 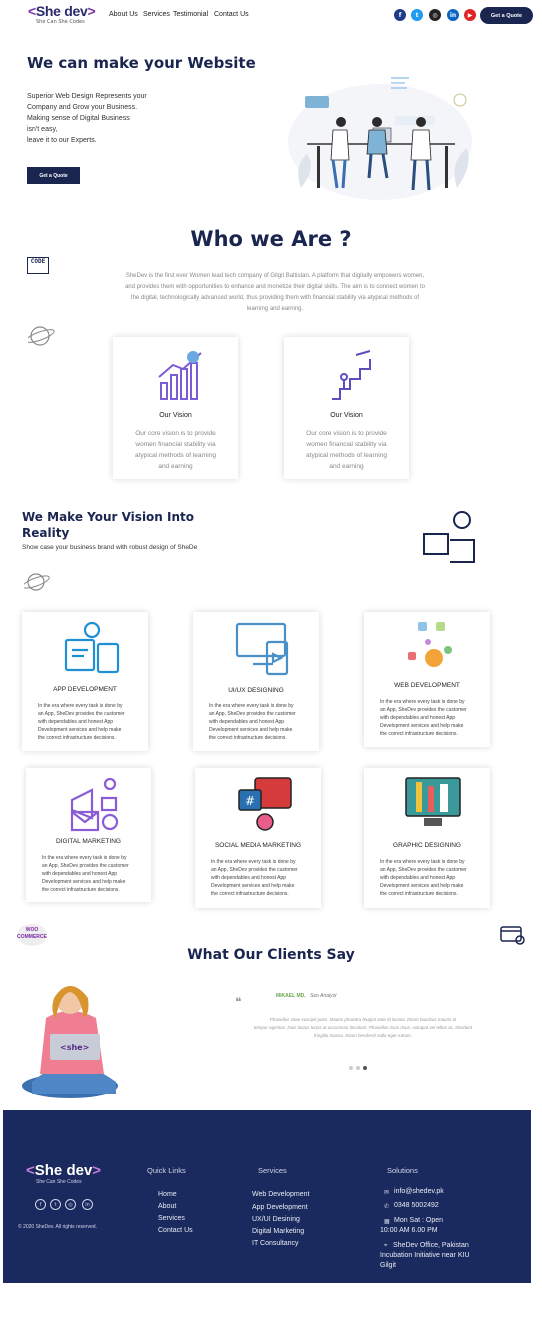 I want to click on vision-card-text: and earning, so click(x=175, y=466).